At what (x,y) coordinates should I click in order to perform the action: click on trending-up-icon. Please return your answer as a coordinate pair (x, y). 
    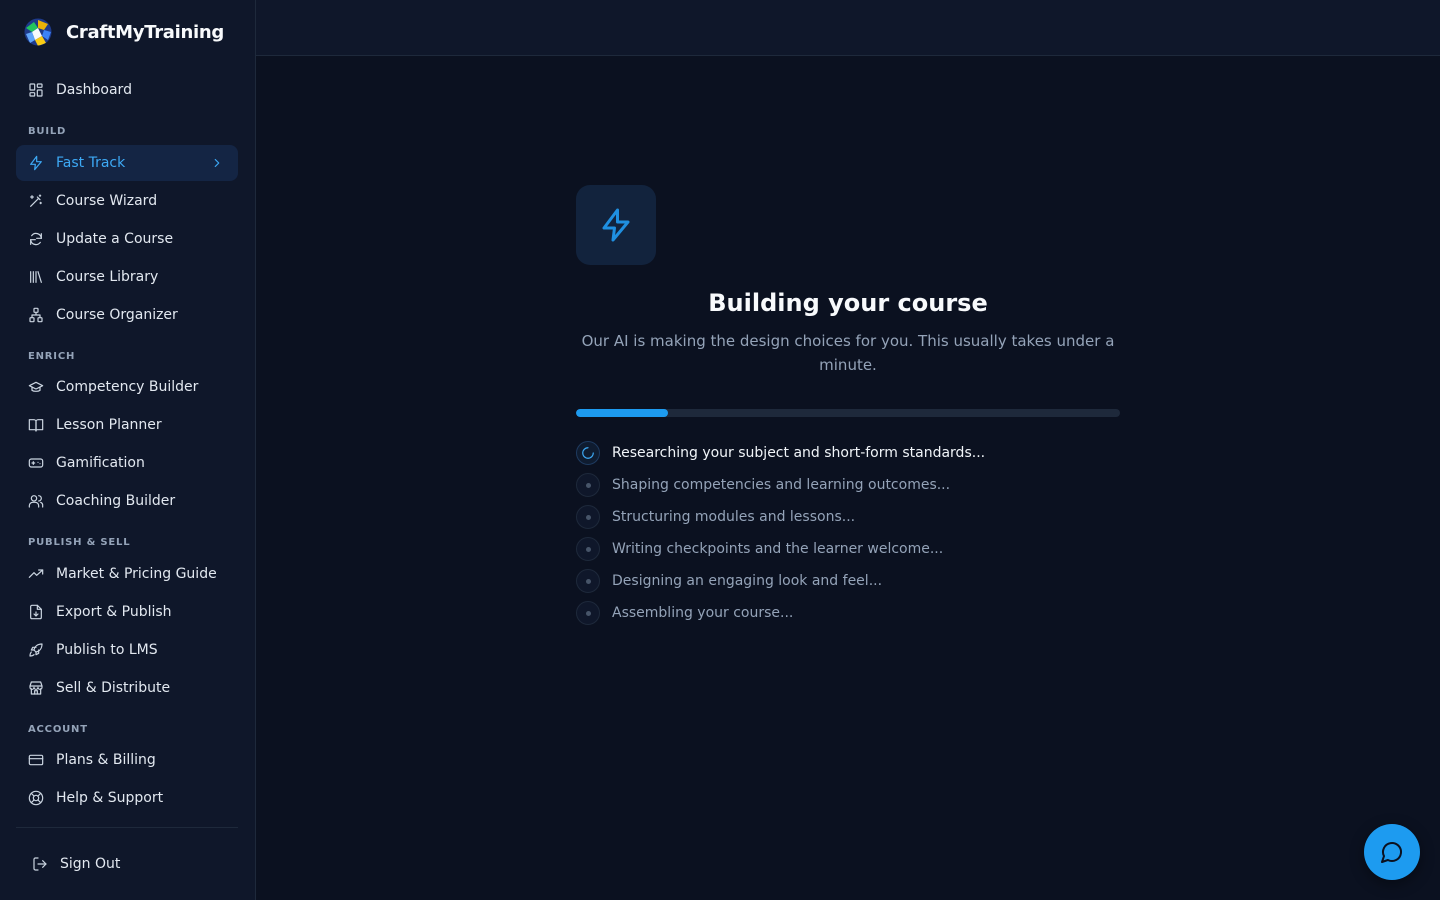
    Looking at the image, I should click on (36, 574).